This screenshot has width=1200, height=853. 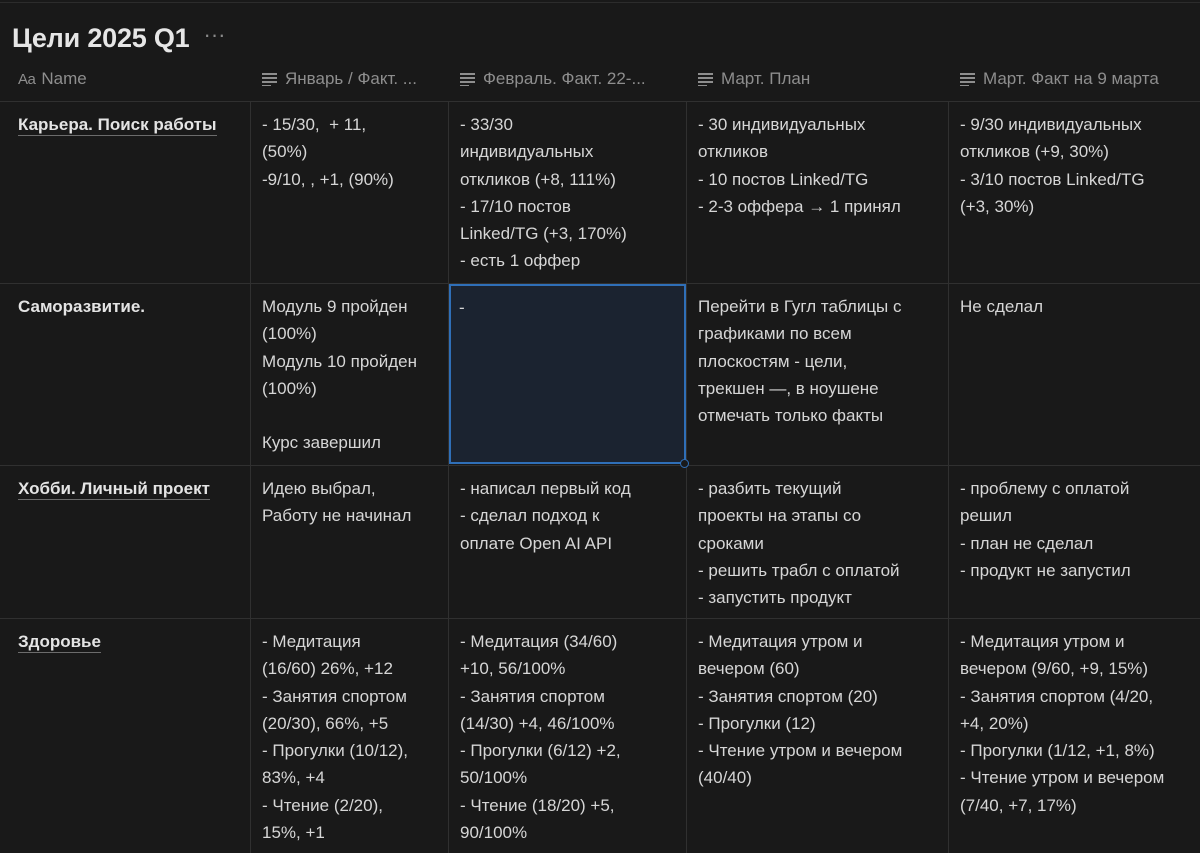 What do you see at coordinates (567, 374) in the screenshot?
I see `cell-february-selected: -` at bounding box center [567, 374].